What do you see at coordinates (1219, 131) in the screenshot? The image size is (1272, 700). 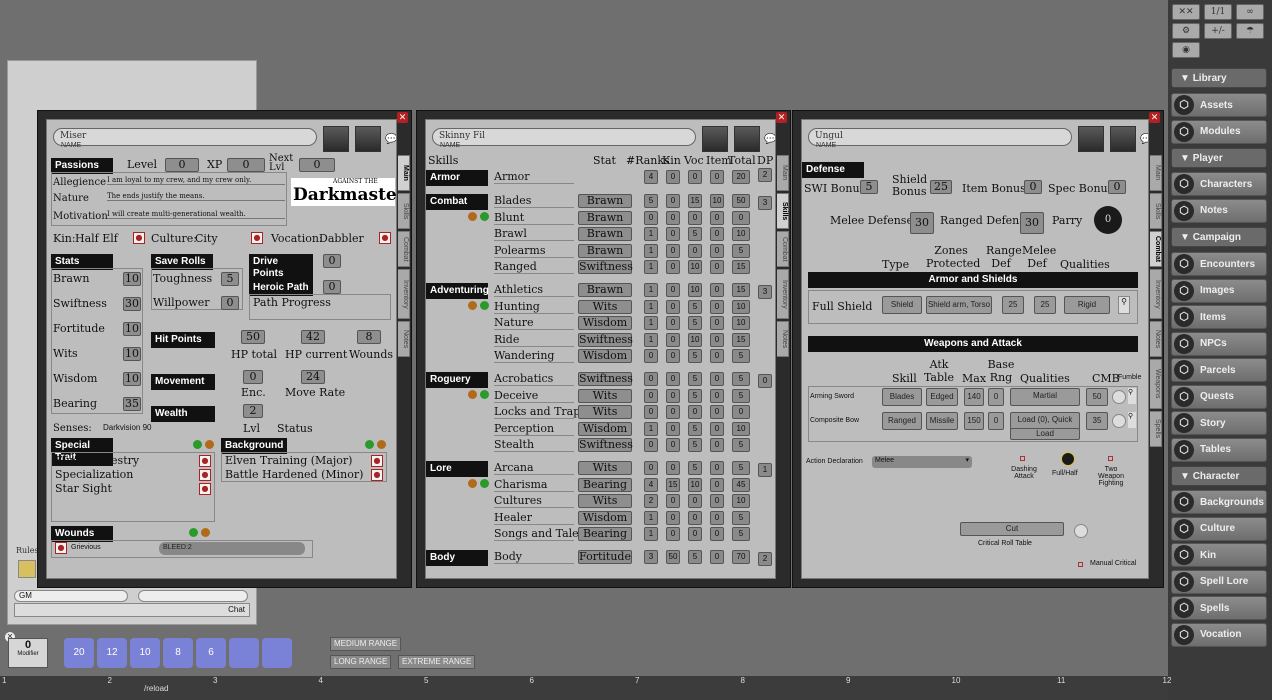 I see `sidebar-item-modules: ⬡ Modules` at bounding box center [1219, 131].